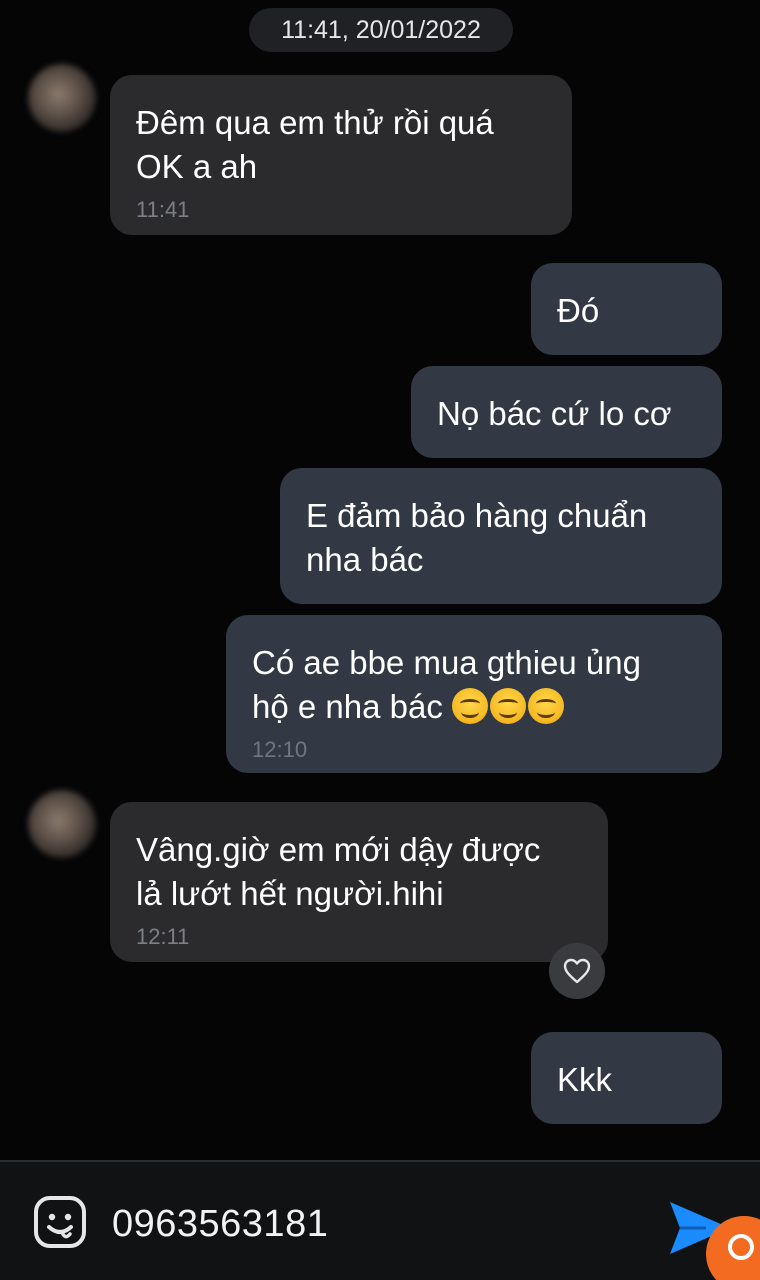  Describe the element at coordinates (290, 893) in the screenshot. I see `message-text-line: lả lướt hết người.hihi` at that location.